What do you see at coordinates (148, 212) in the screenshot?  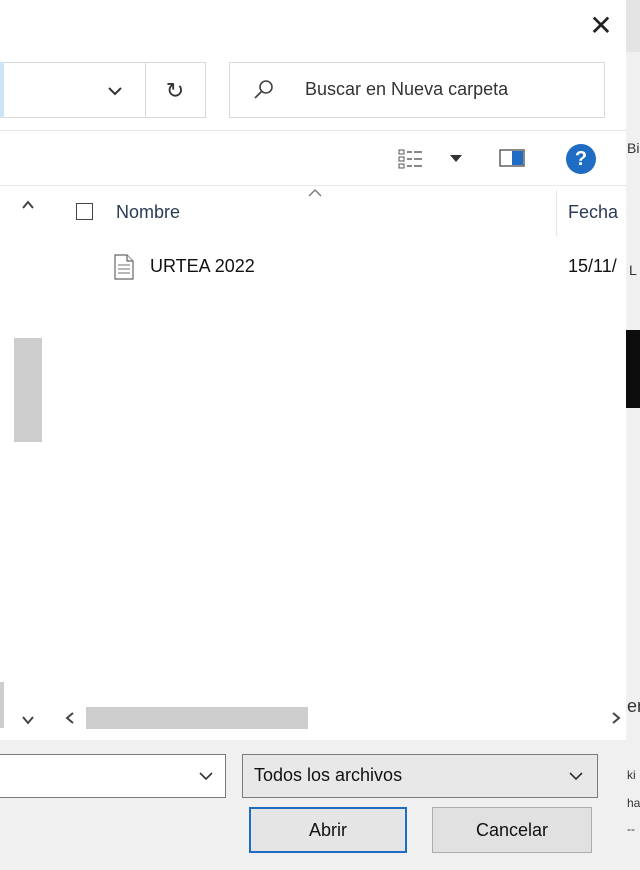 I see `column-header-name: Nombre` at bounding box center [148, 212].